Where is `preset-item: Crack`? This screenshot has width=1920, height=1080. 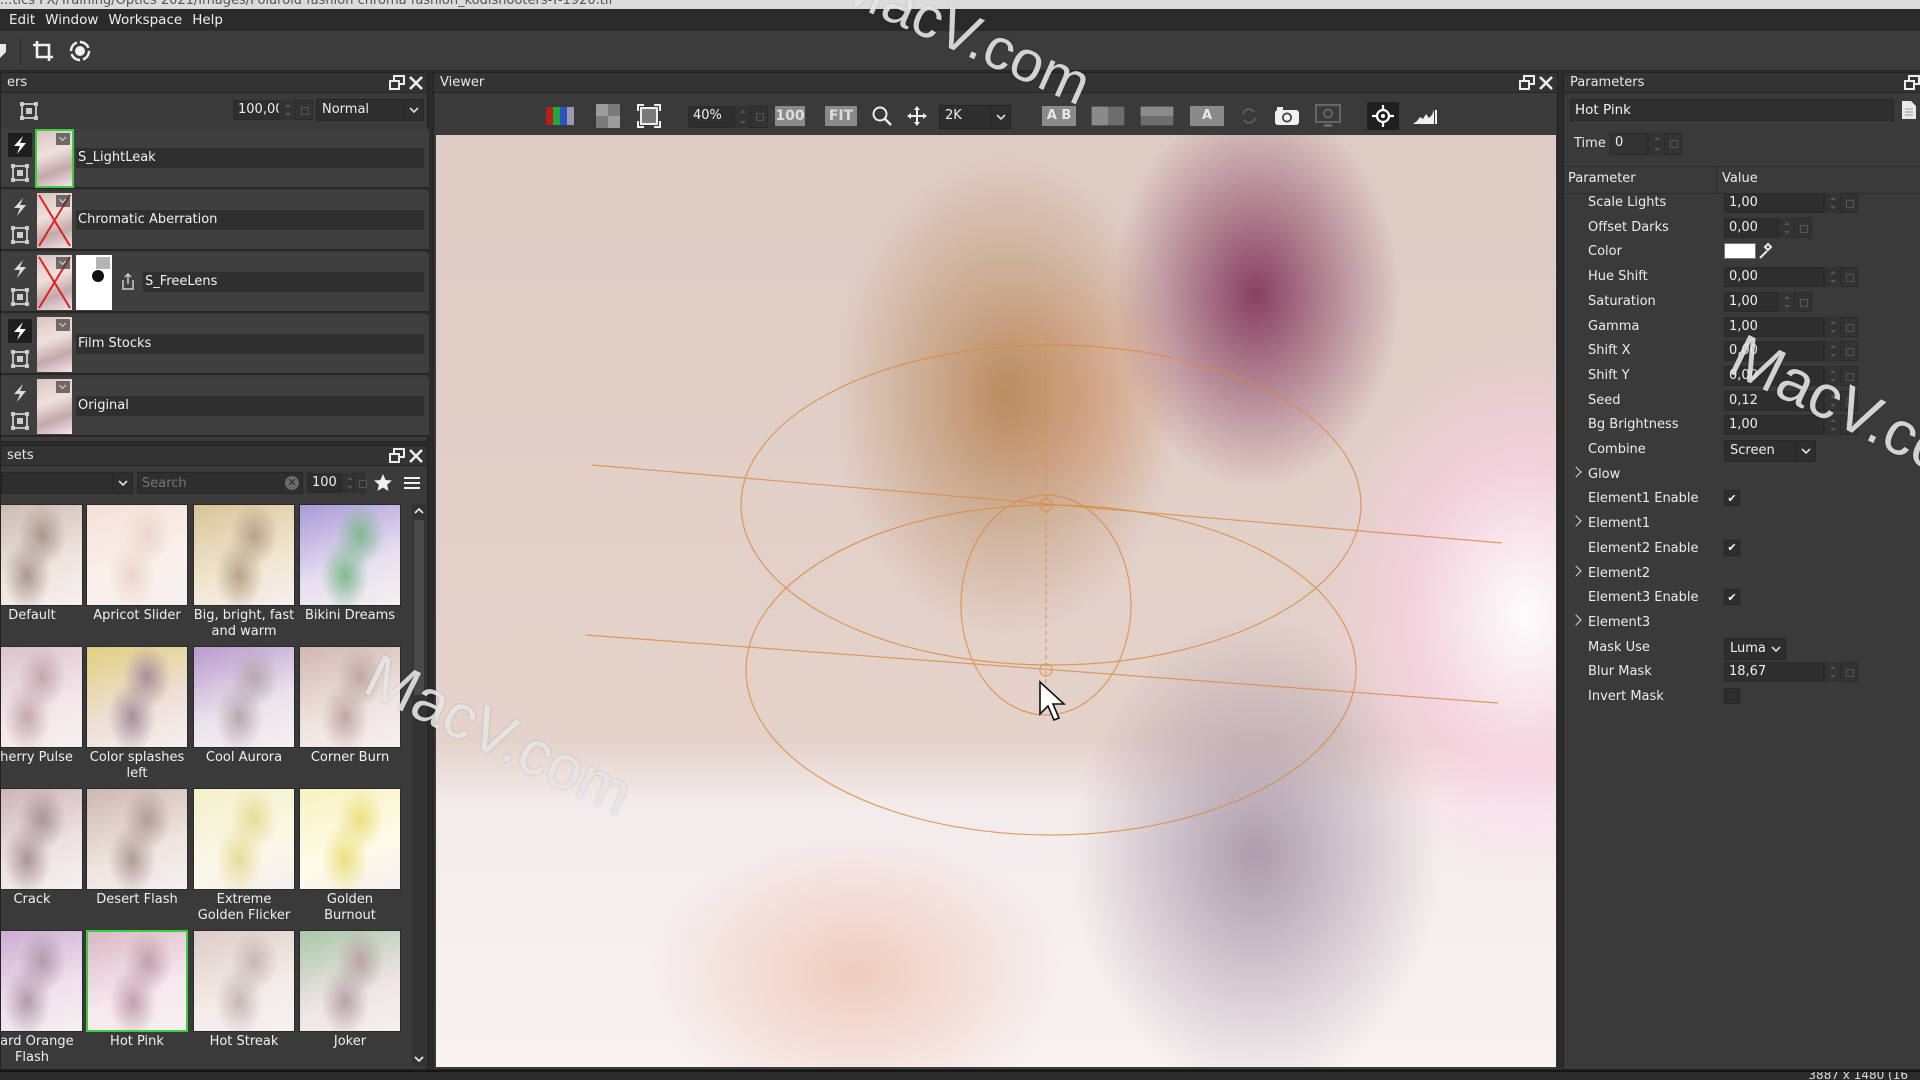 preset-item: Crack is located at coordinates (42, 848).